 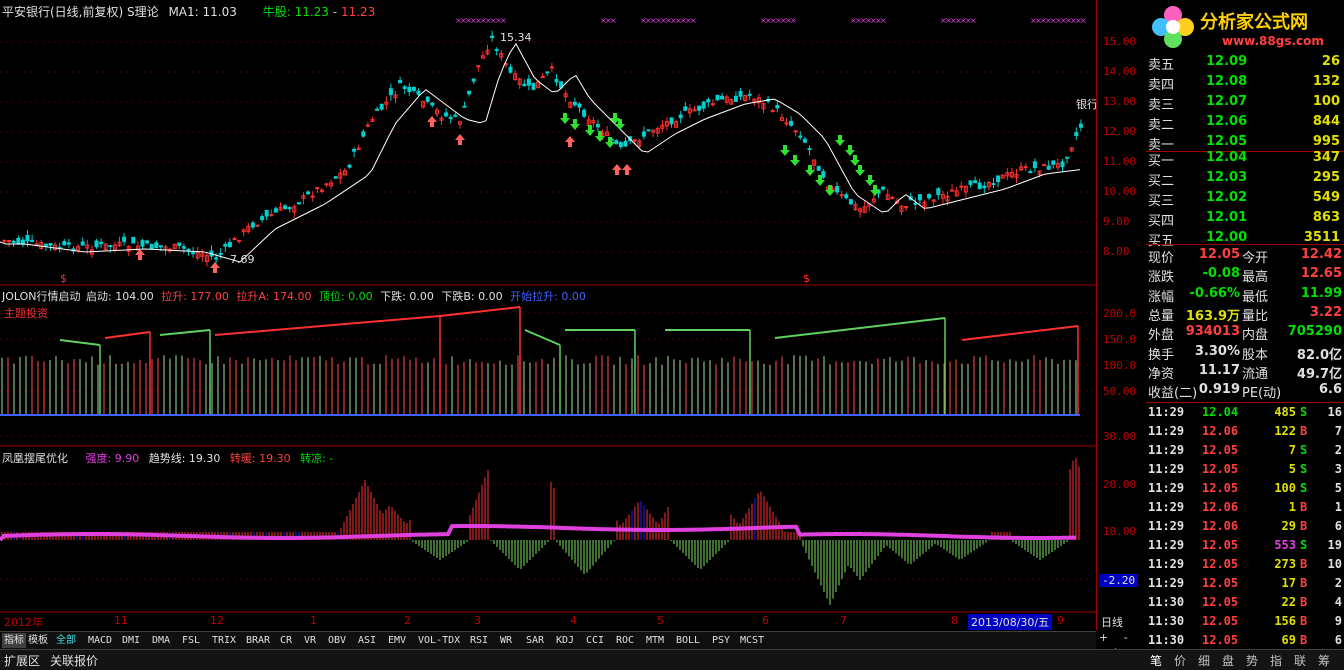 What do you see at coordinates (224, 640) in the screenshot?
I see `tab-trix: TRIX` at bounding box center [224, 640].